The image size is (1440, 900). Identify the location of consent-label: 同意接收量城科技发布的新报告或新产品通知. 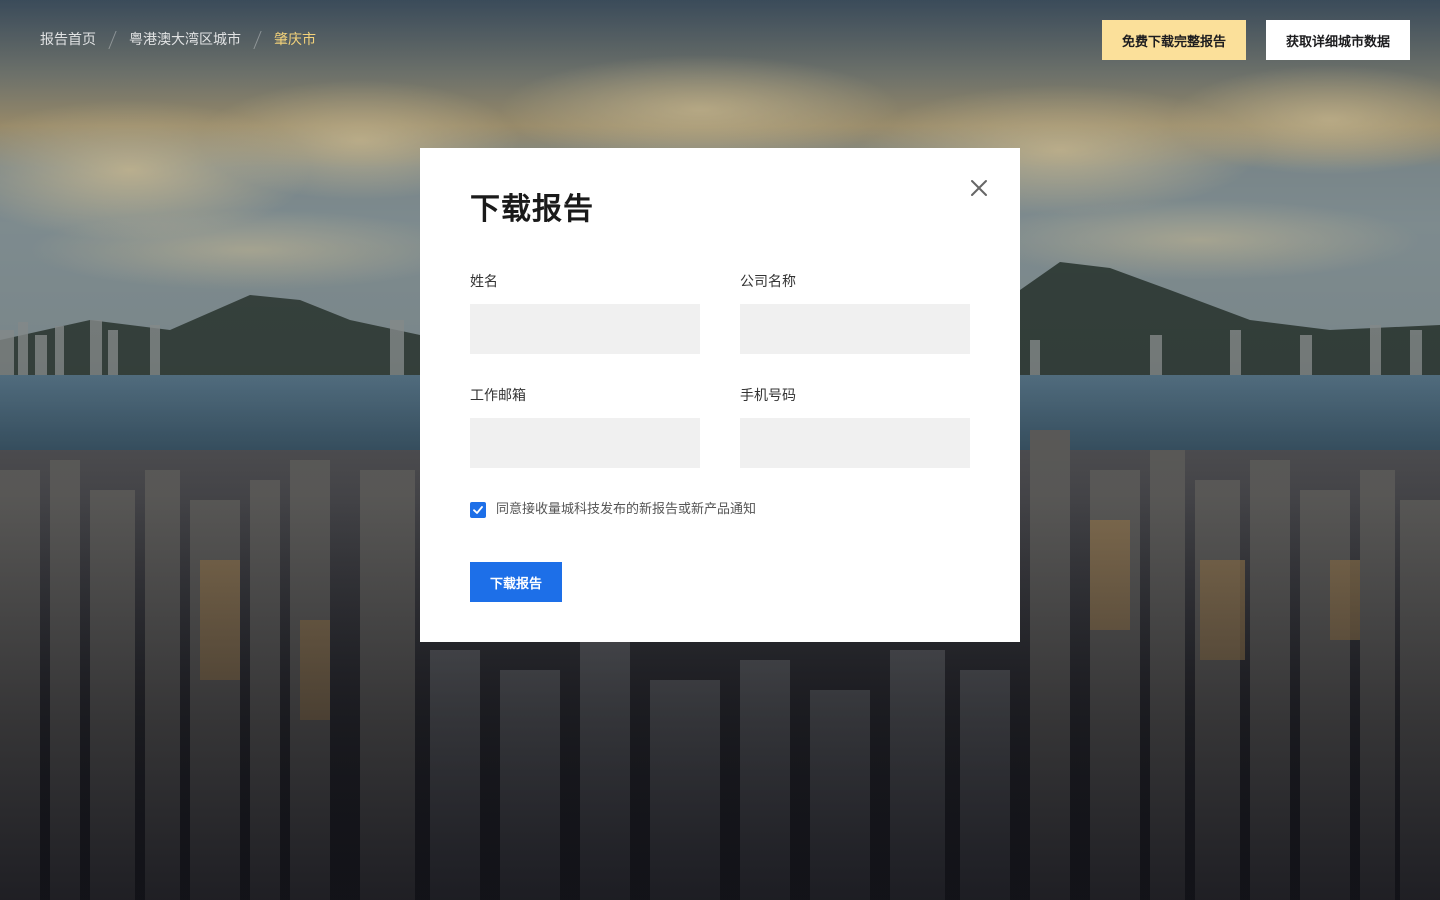
(626, 509).